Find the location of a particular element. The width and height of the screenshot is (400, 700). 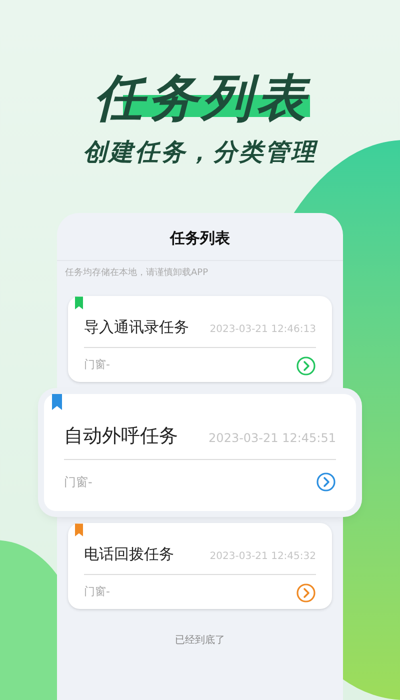

task-time: 2023-03-21 12:46:13 is located at coordinates (263, 330).